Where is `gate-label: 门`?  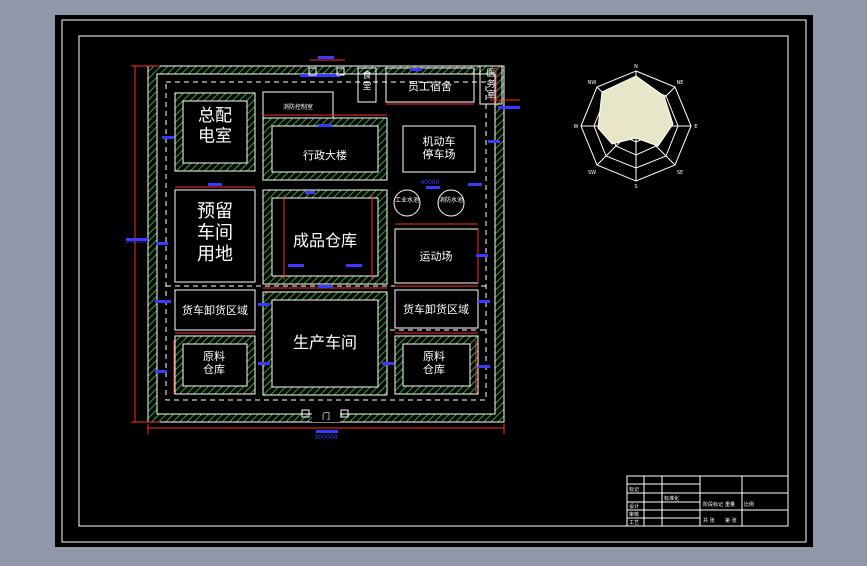
gate-label: 门 is located at coordinates (326, 416).